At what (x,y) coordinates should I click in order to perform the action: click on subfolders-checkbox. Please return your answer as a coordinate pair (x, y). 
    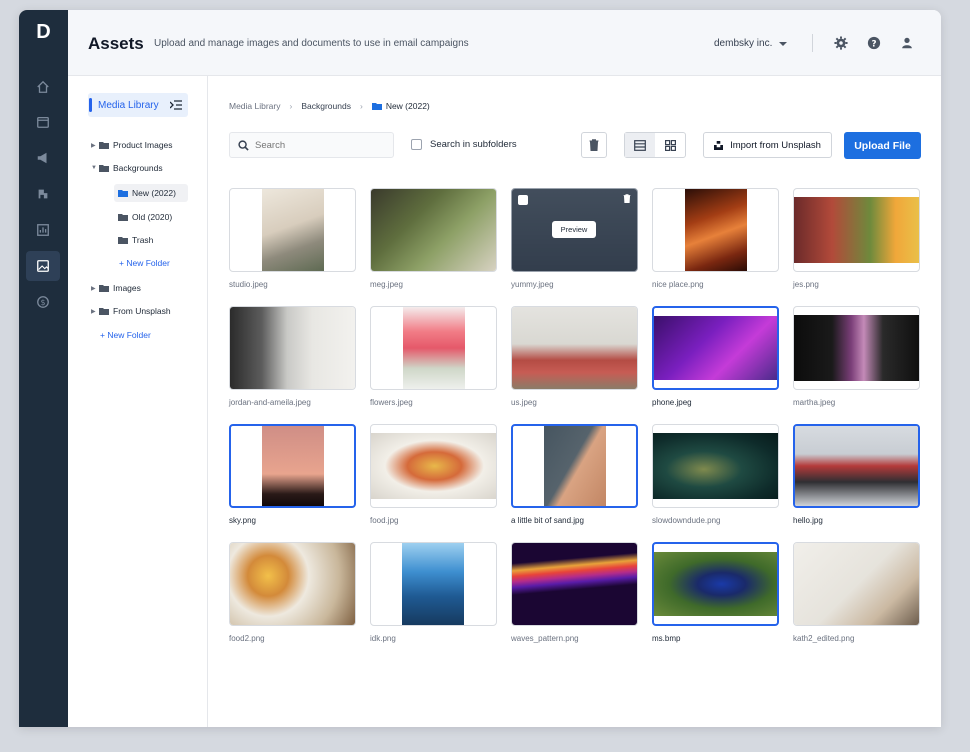
    Looking at the image, I should click on (416, 144).